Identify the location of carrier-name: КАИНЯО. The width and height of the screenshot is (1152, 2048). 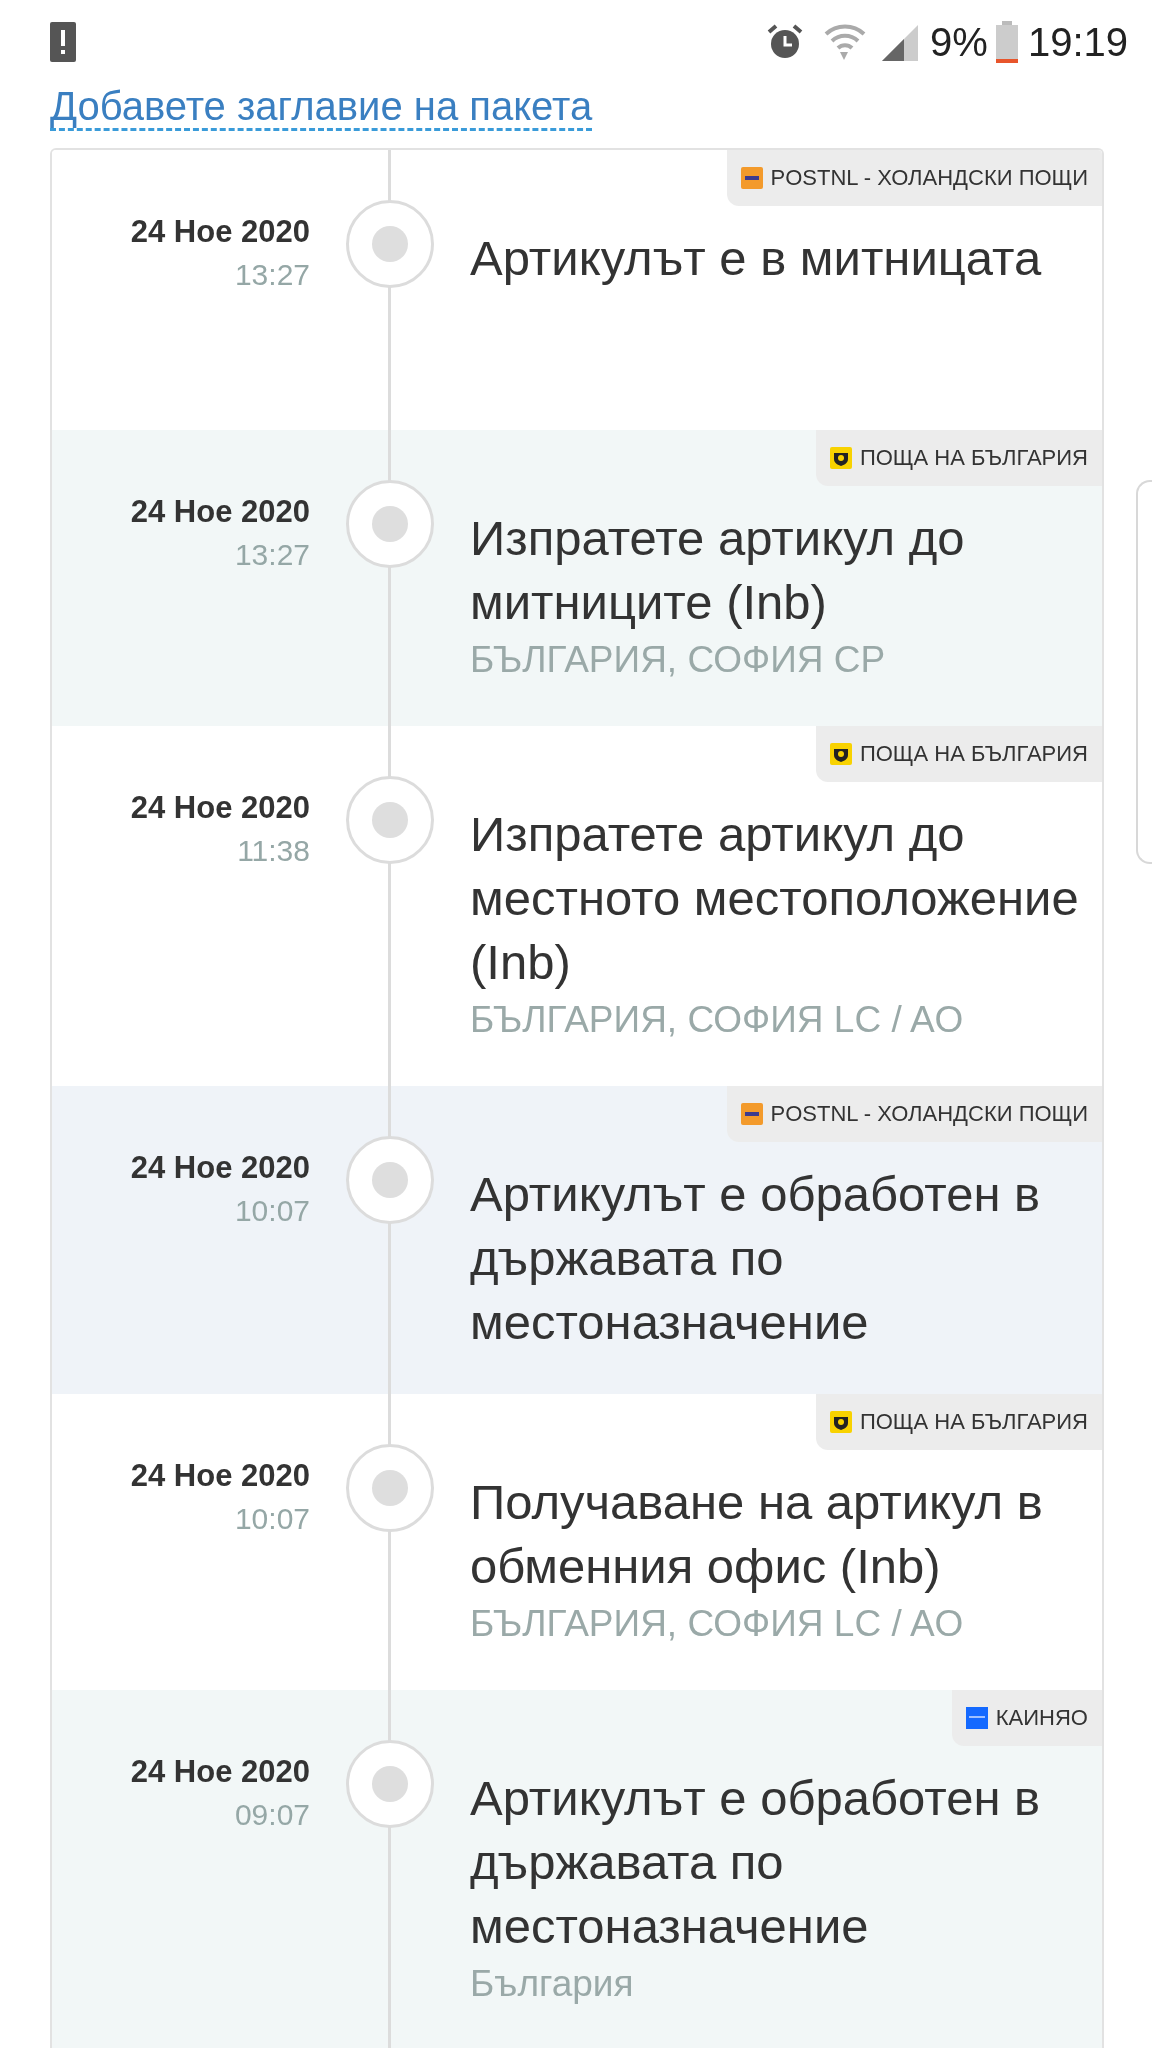
(1041, 1718).